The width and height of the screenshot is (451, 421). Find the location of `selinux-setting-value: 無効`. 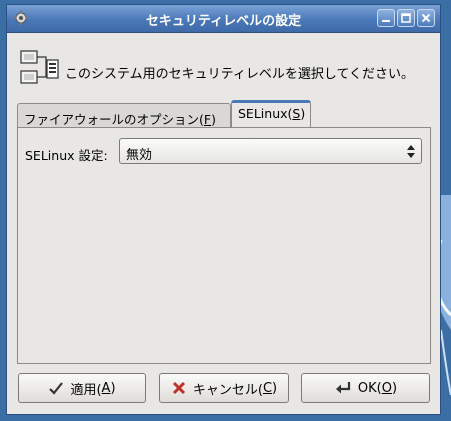

selinux-setting-value: 無効 is located at coordinates (139, 155).